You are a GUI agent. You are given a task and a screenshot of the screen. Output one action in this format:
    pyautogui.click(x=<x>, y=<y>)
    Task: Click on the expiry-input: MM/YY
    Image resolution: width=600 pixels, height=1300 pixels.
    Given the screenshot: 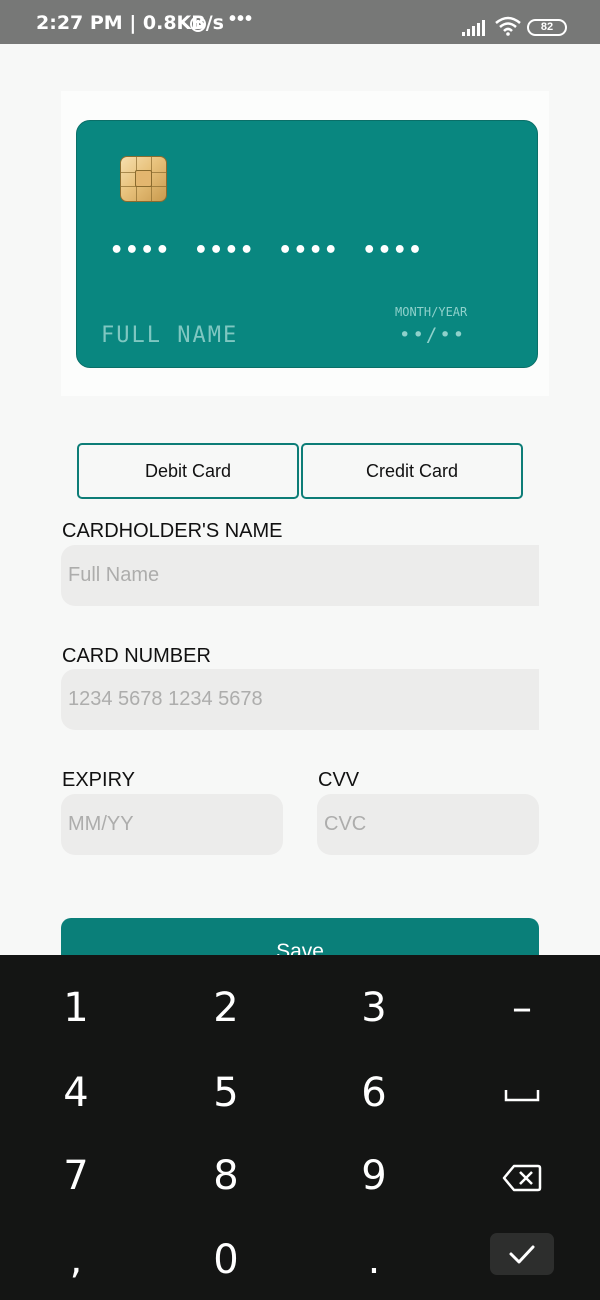 What is the action you would take?
    pyautogui.click(x=172, y=824)
    